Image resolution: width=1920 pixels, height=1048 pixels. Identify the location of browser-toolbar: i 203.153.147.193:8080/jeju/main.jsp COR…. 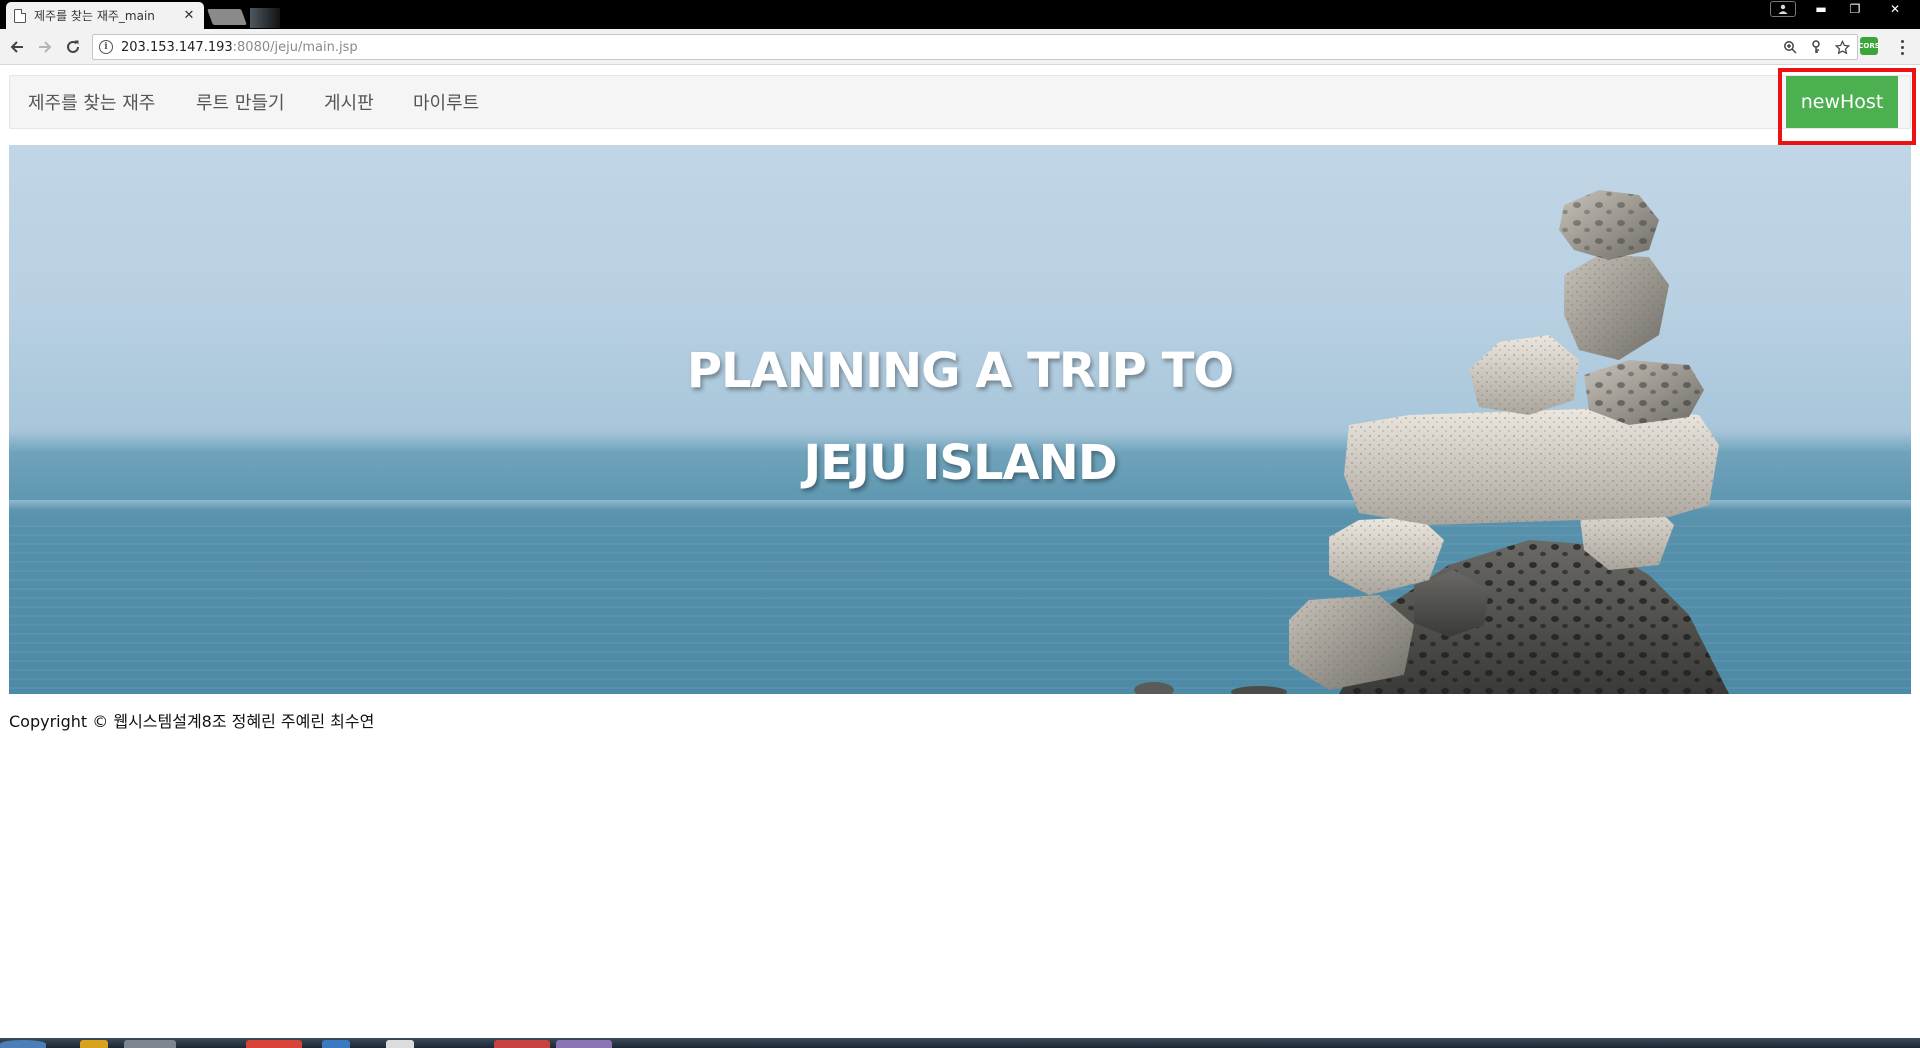
(960, 47).